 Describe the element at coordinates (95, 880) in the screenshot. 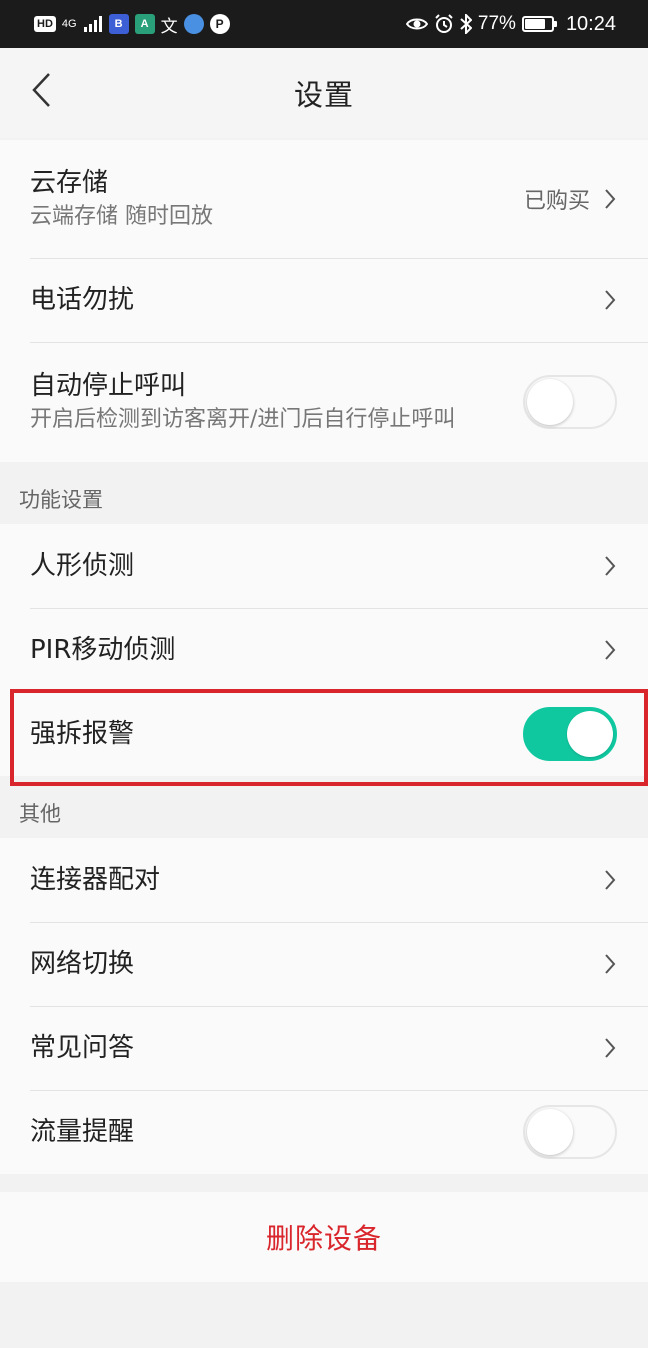

I see `connector-pairing-title: 连接器配对` at that location.